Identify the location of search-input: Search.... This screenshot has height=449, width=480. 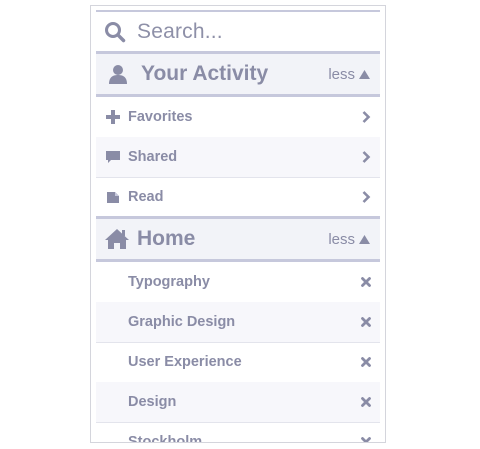
(180, 32).